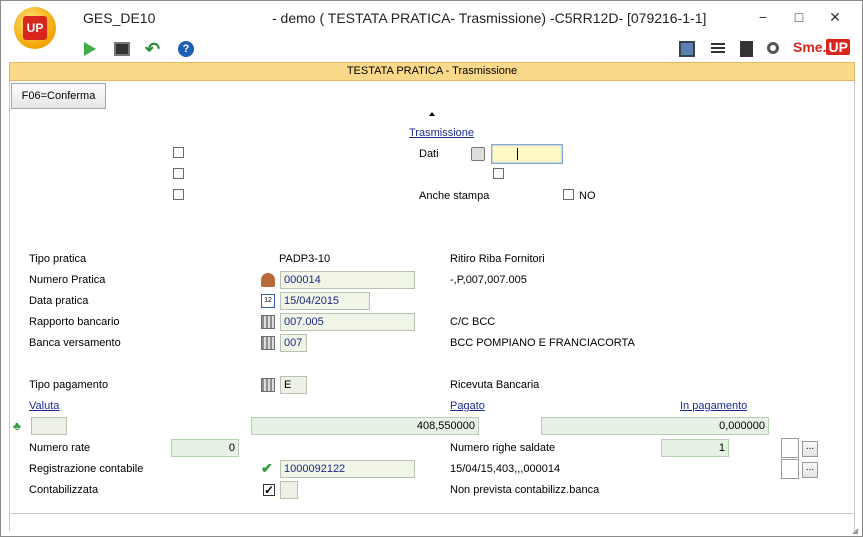 Image resolution: width=863 pixels, height=537 pixels. I want to click on data-pratica-label: Data pratica, so click(59, 301).